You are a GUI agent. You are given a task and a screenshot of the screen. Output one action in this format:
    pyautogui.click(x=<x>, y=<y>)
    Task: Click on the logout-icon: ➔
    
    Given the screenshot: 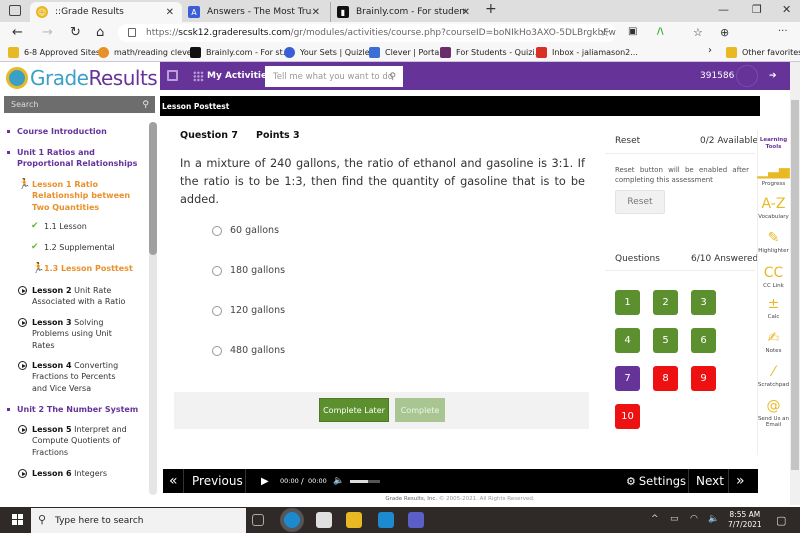 What is the action you would take?
    pyautogui.click(x=773, y=76)
    